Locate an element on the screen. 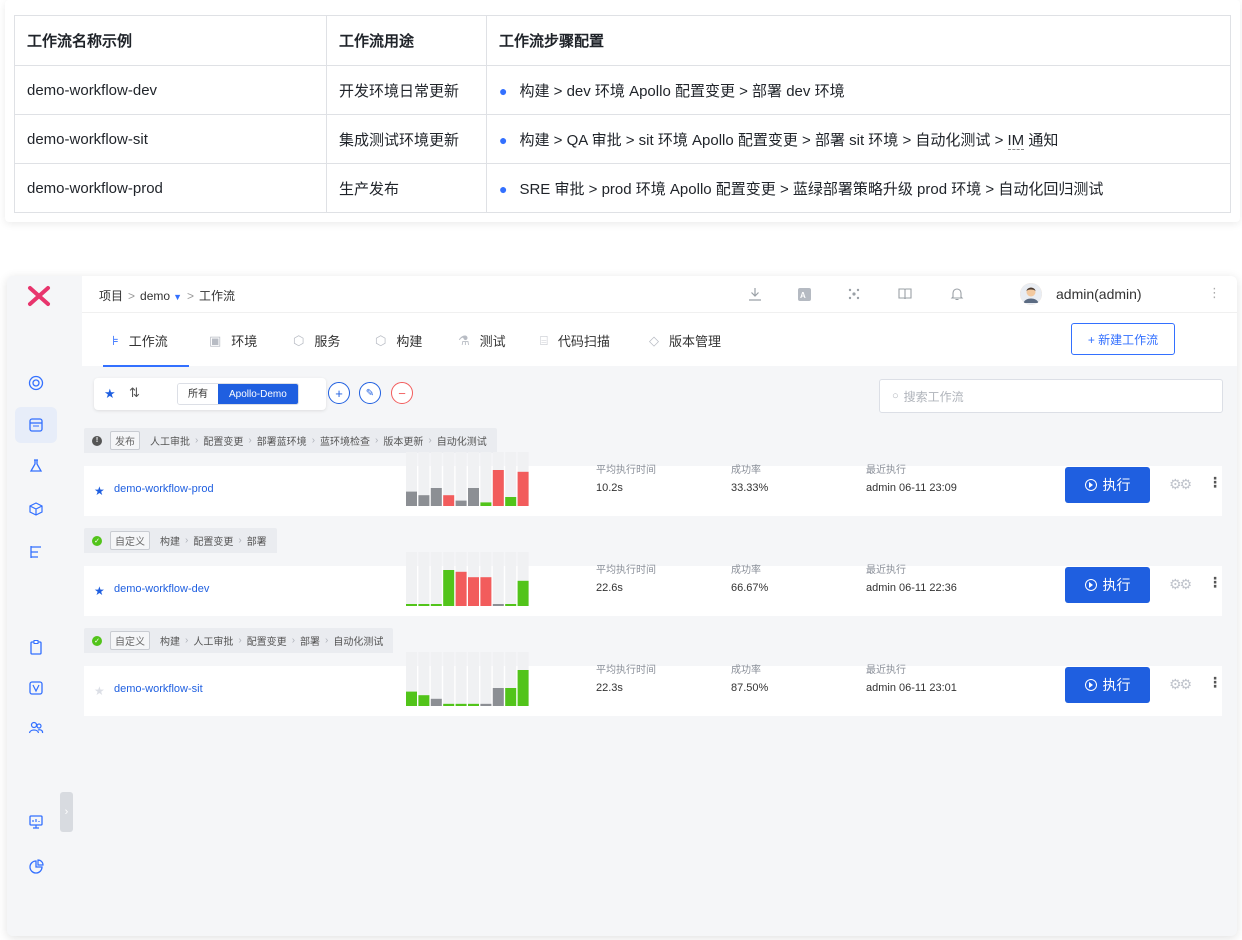 This screenshot has width=1242, height=940. stage-arrow-icon: › is located at coordinates (377, 440).